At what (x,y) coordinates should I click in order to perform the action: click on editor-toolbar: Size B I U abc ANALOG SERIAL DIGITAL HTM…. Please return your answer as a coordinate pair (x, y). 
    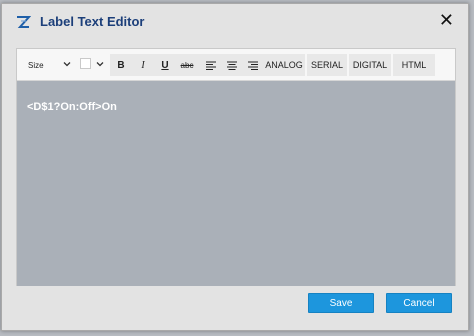
    Looking at the image, I should click on (236, 65).